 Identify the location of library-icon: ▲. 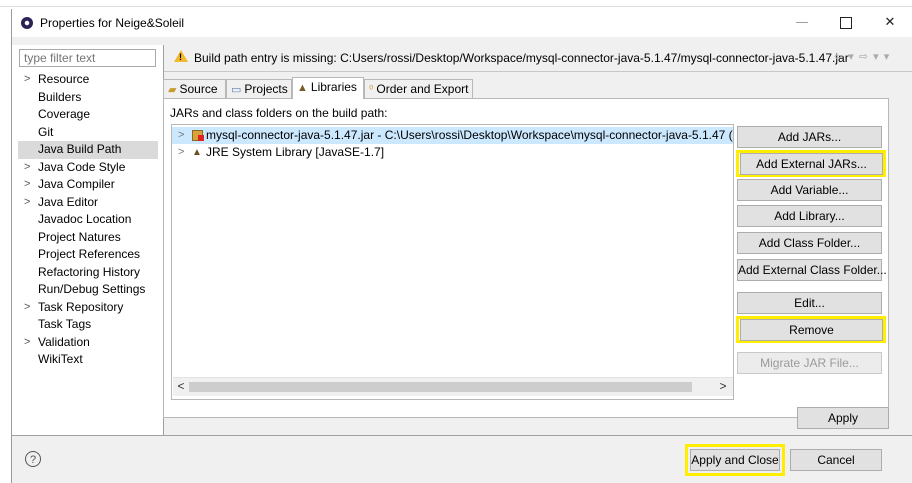
(197, 152).